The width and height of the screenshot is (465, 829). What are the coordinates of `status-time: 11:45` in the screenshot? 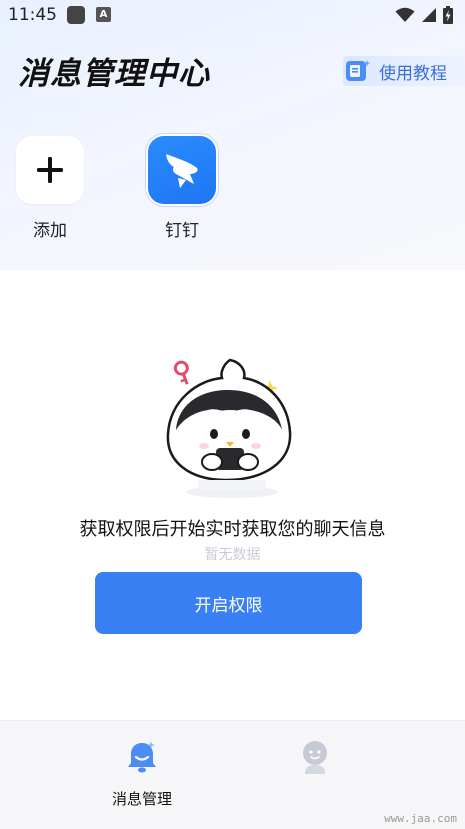 It's located at (32, 15).